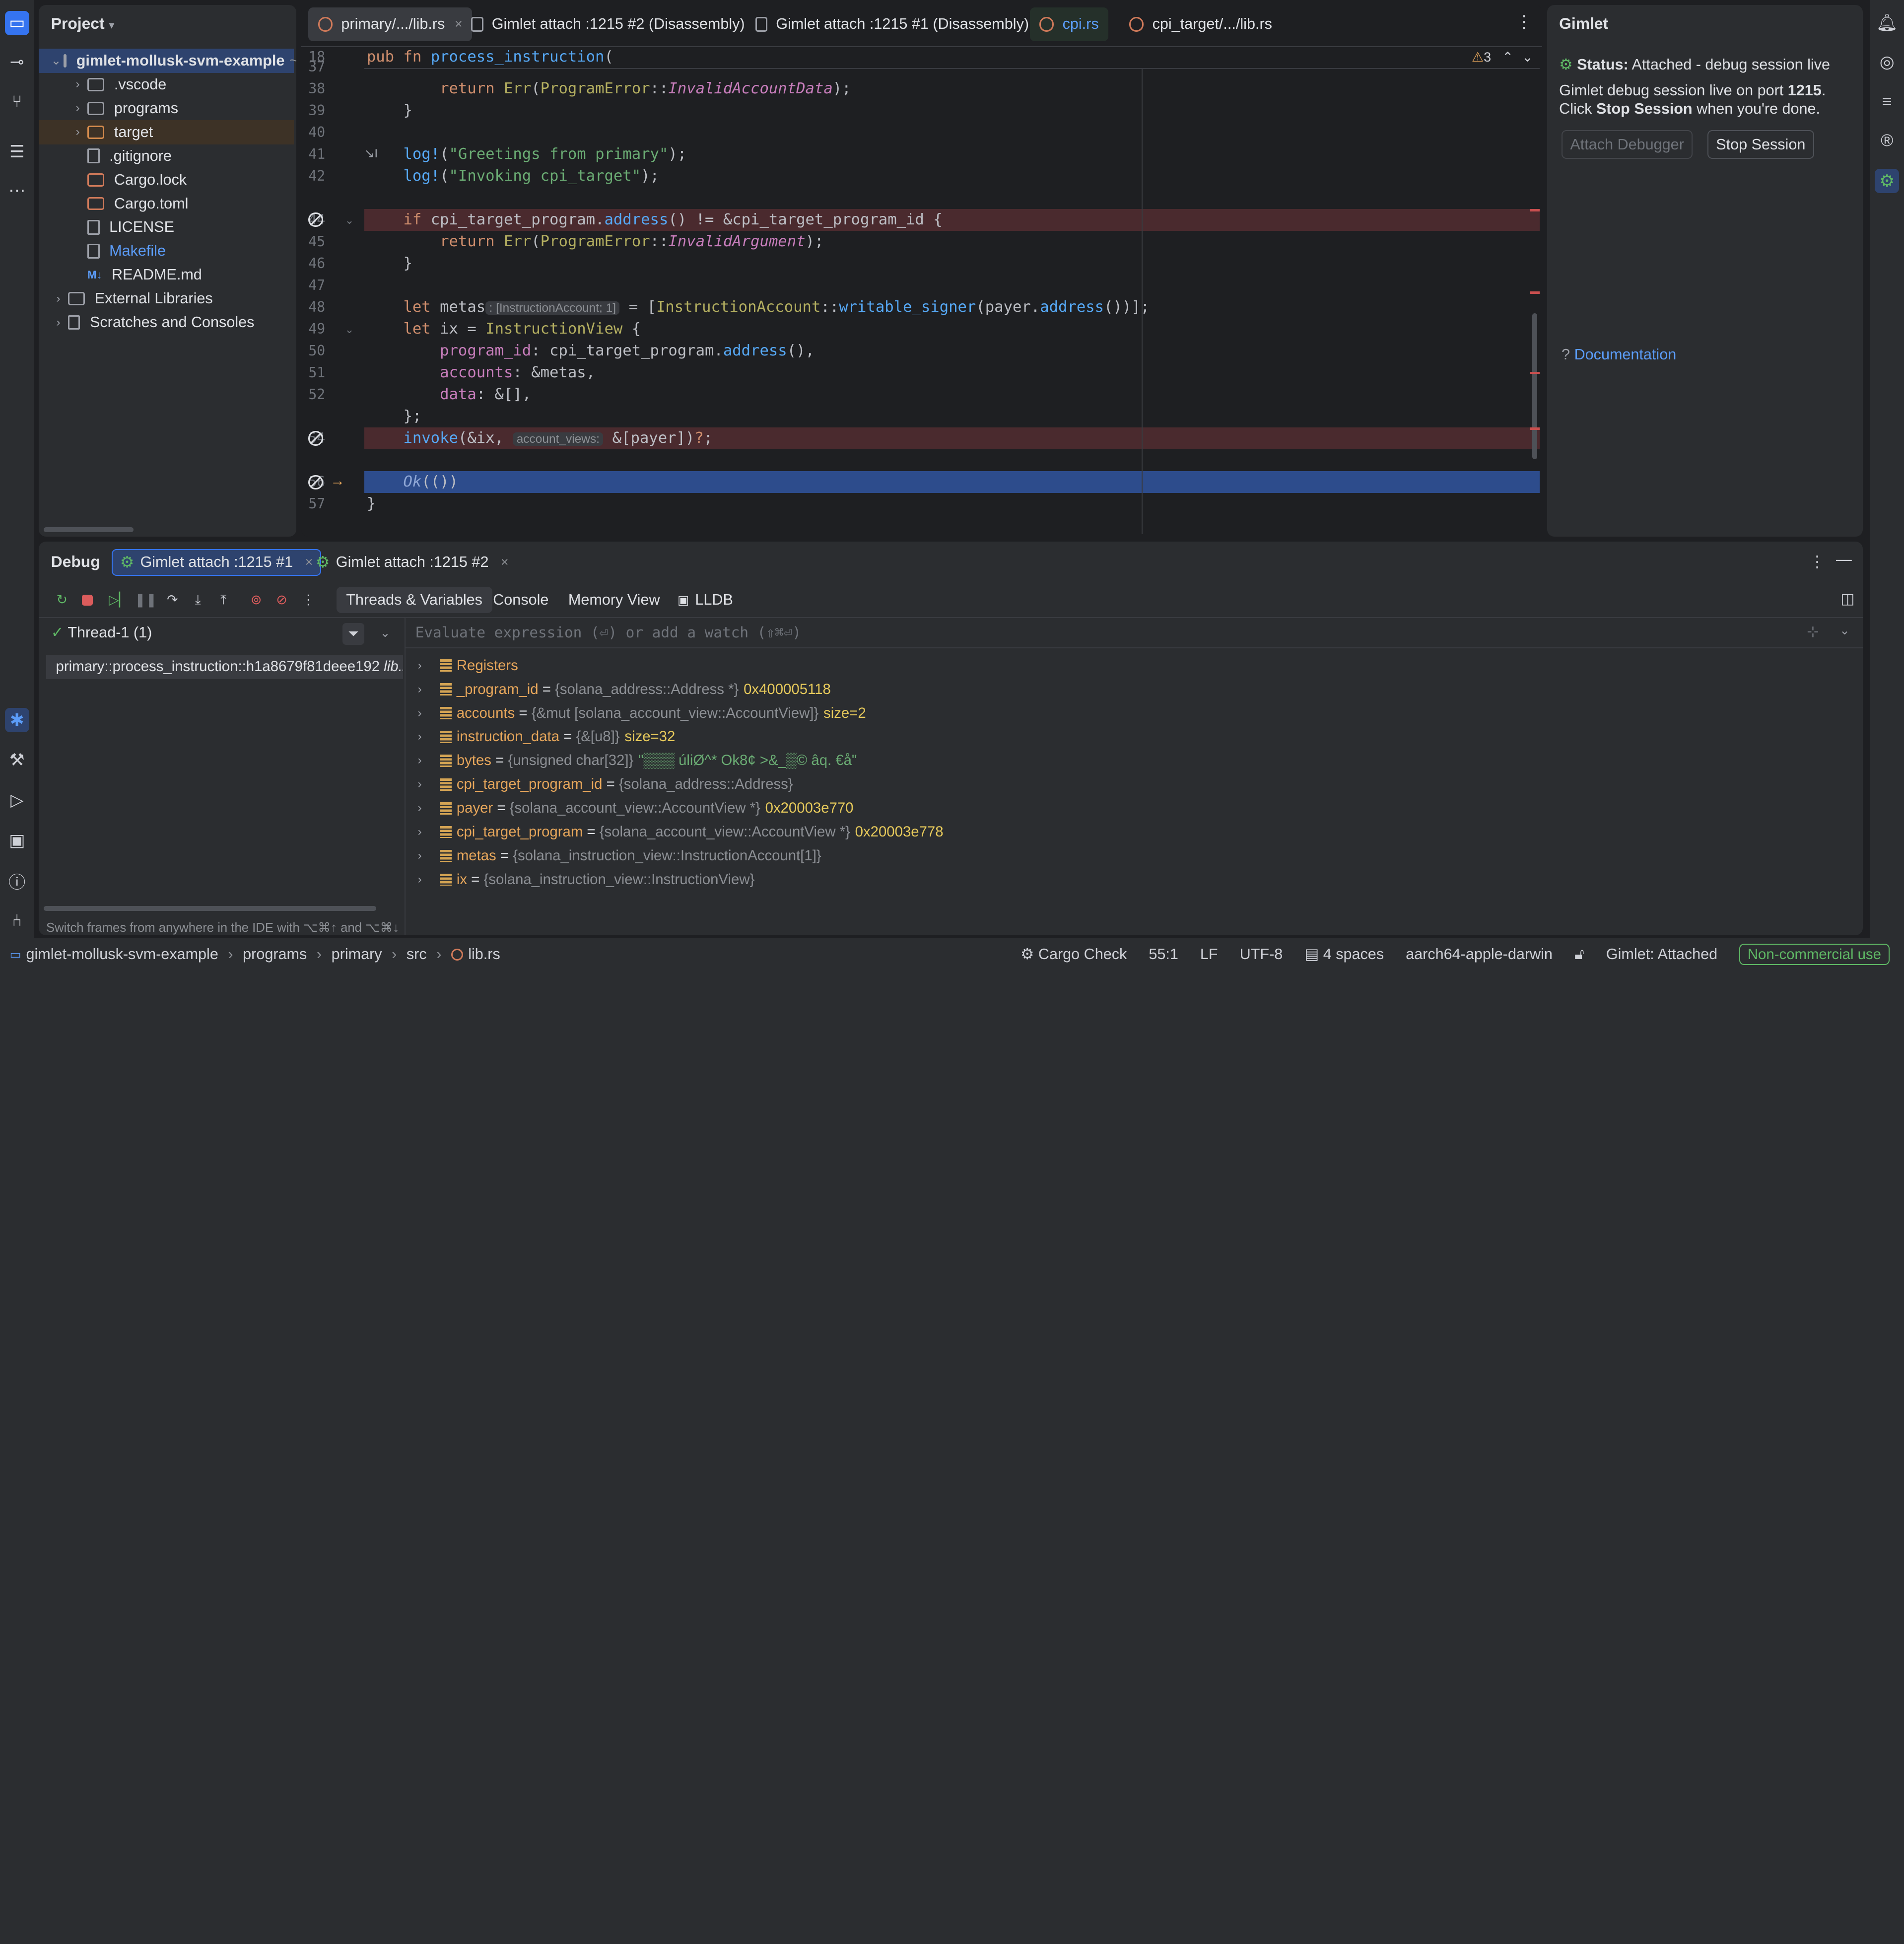 The image size is (1904, 1944). Describe the element at coordinates (17, 840) in the screenshot. I see `terminal-icon: ▣` at that location.